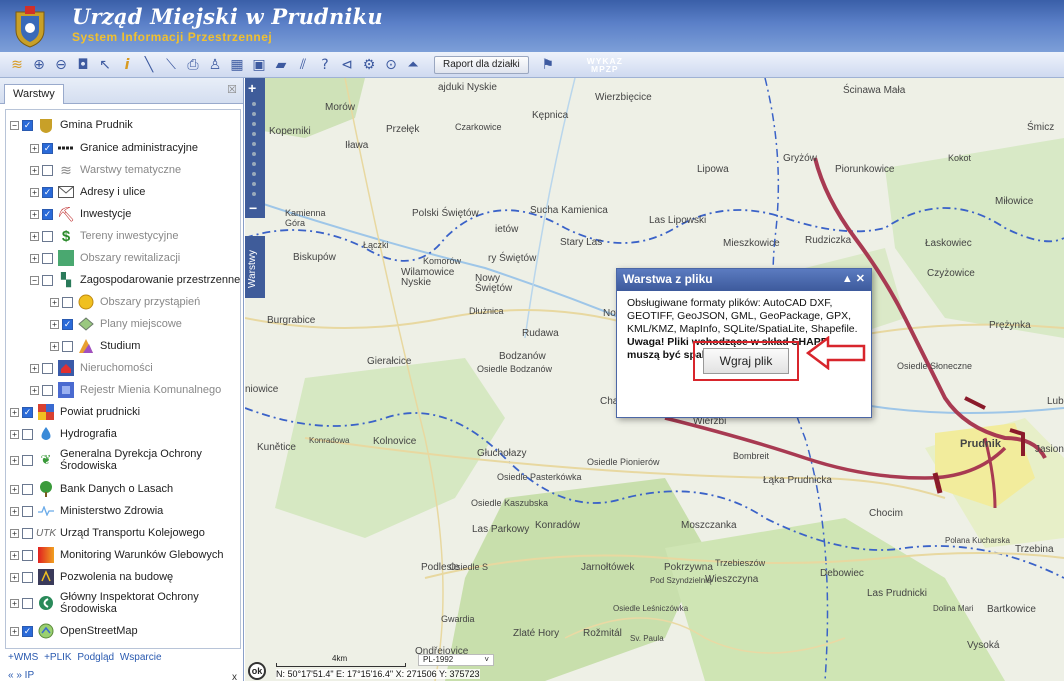 Image resolution: width=1064 pixels, height=681 pixels. I want to click on table-icon: ▦, so click(237, 65).